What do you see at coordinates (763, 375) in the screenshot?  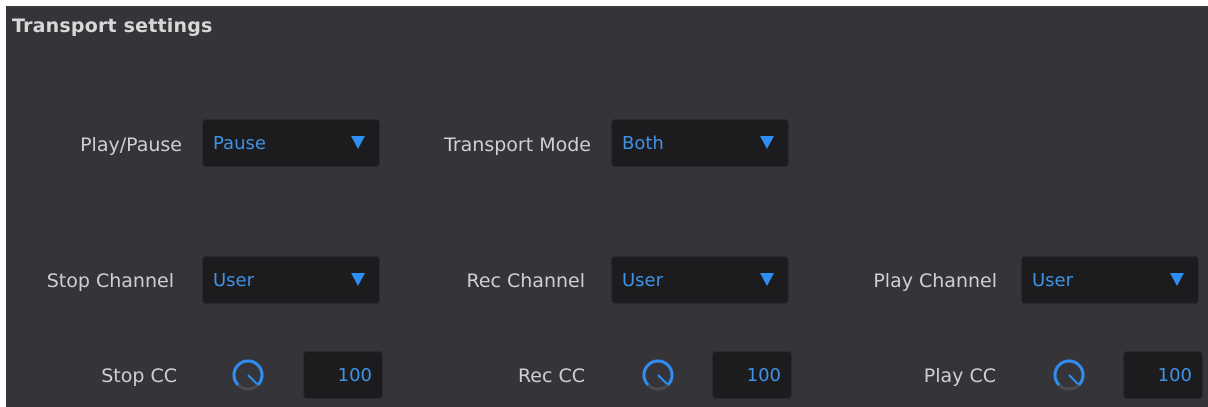 I see `rec-cc-value: 100` at bounding box center [763, 375].